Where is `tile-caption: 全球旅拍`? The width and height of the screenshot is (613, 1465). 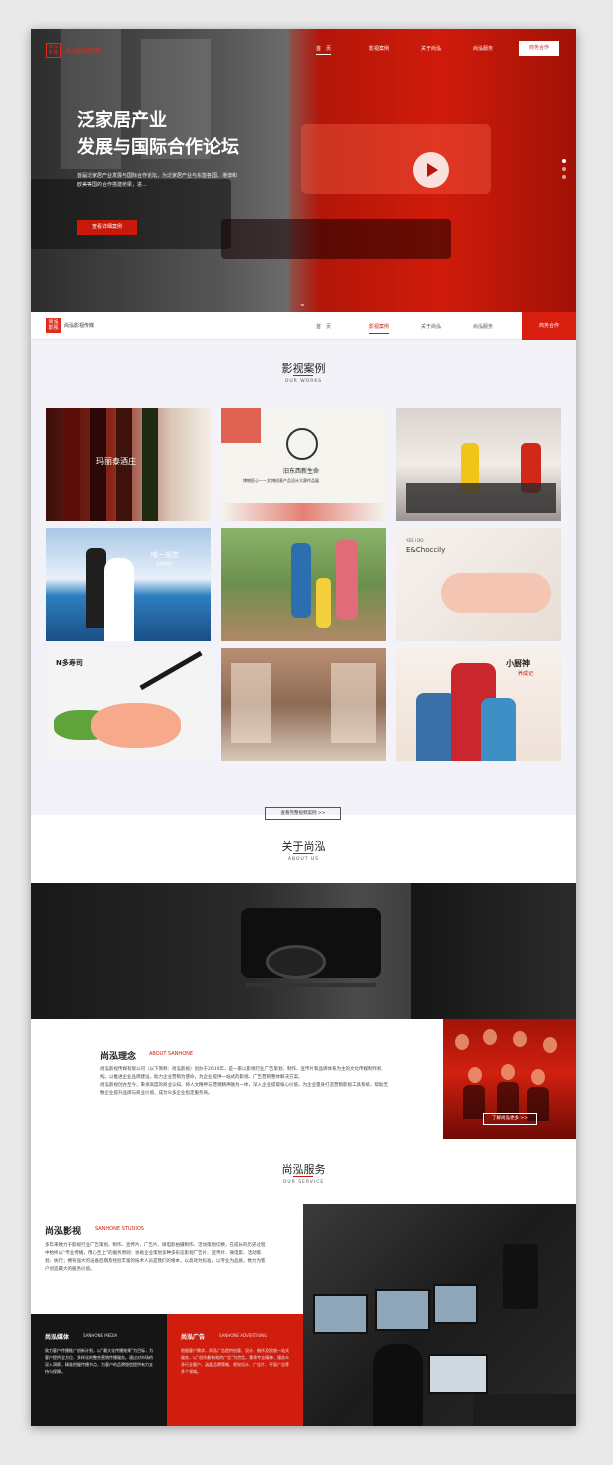
tile-caption: 全球旅拍 is located at coordinates (164, 563).